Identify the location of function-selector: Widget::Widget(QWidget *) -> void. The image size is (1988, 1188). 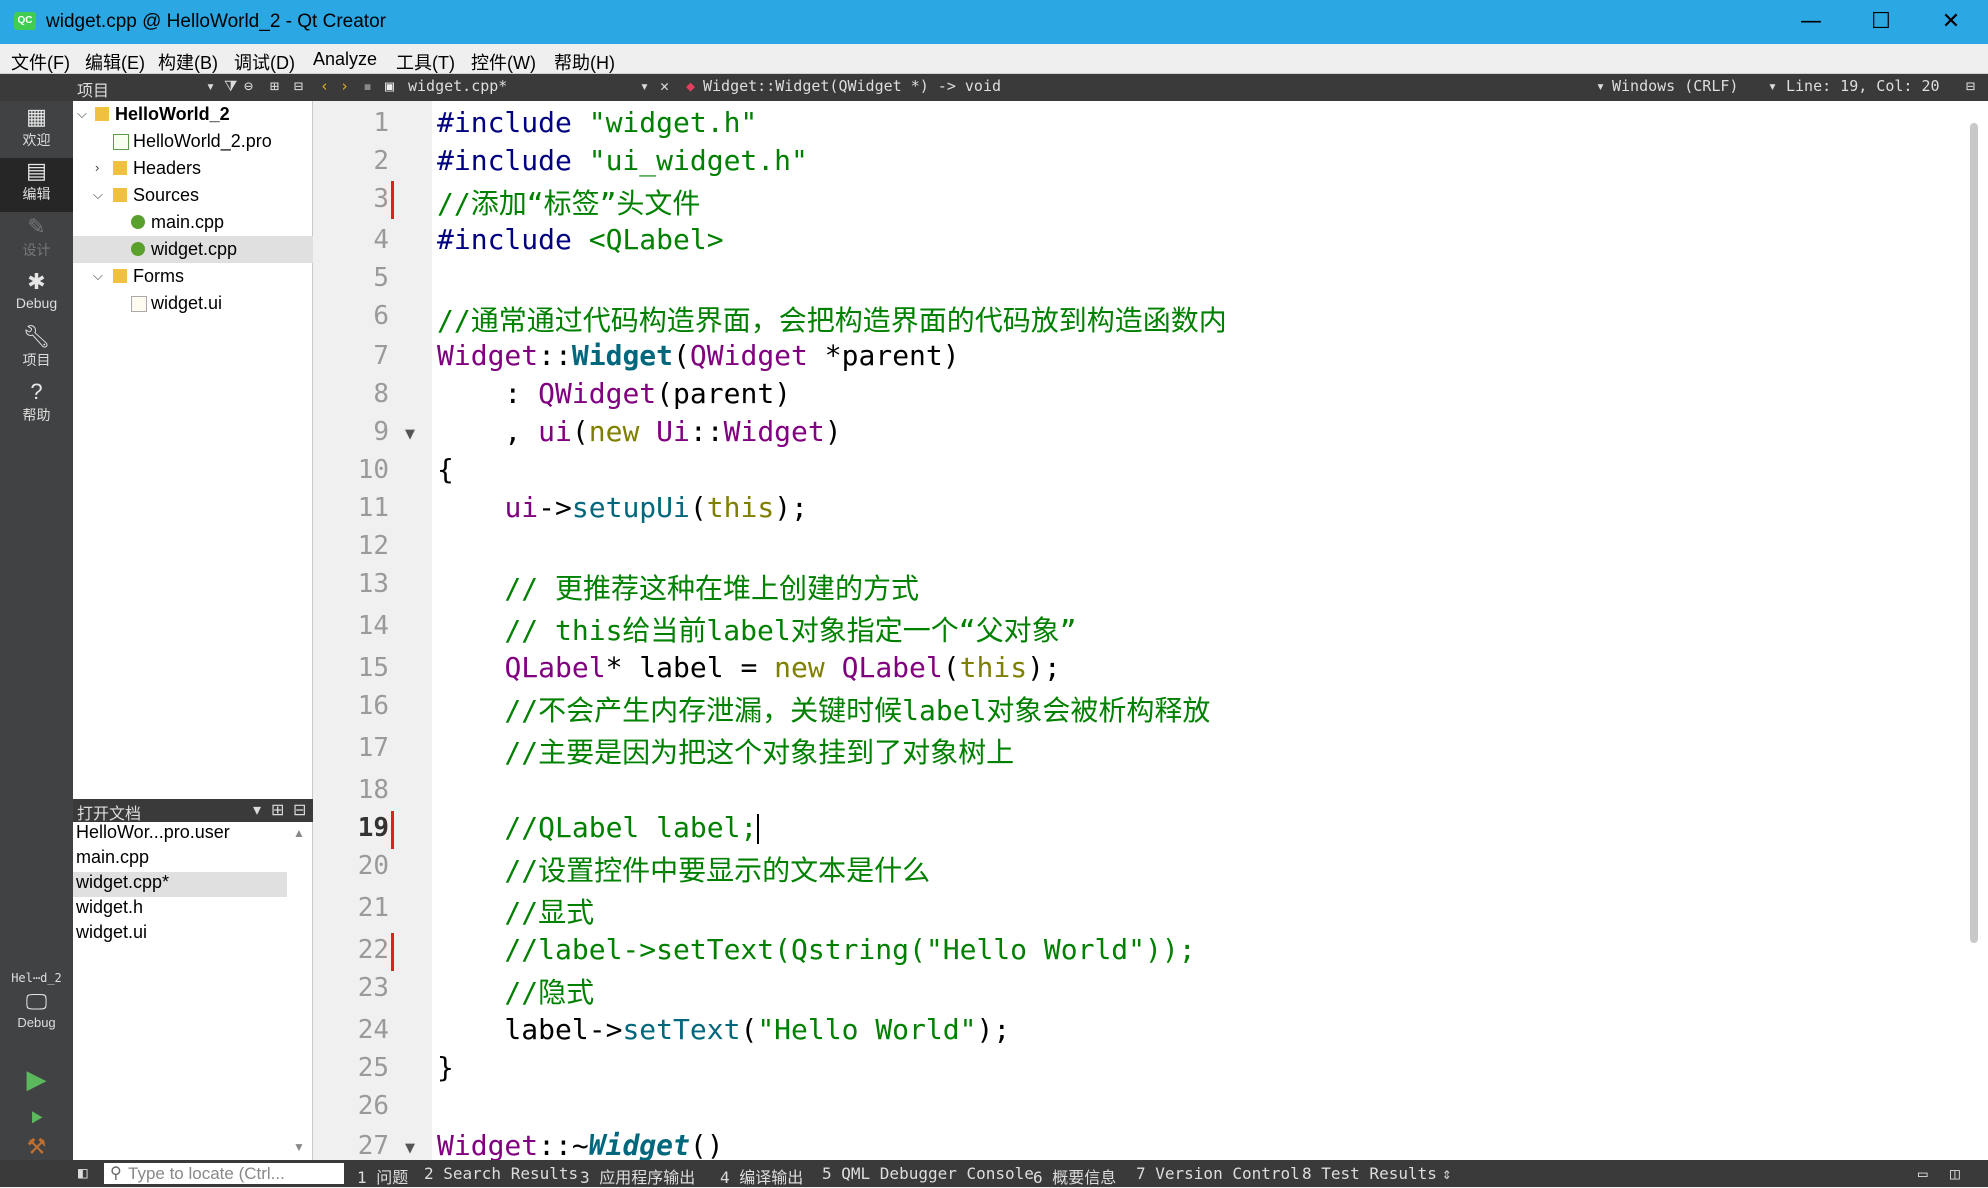
(852, 86).